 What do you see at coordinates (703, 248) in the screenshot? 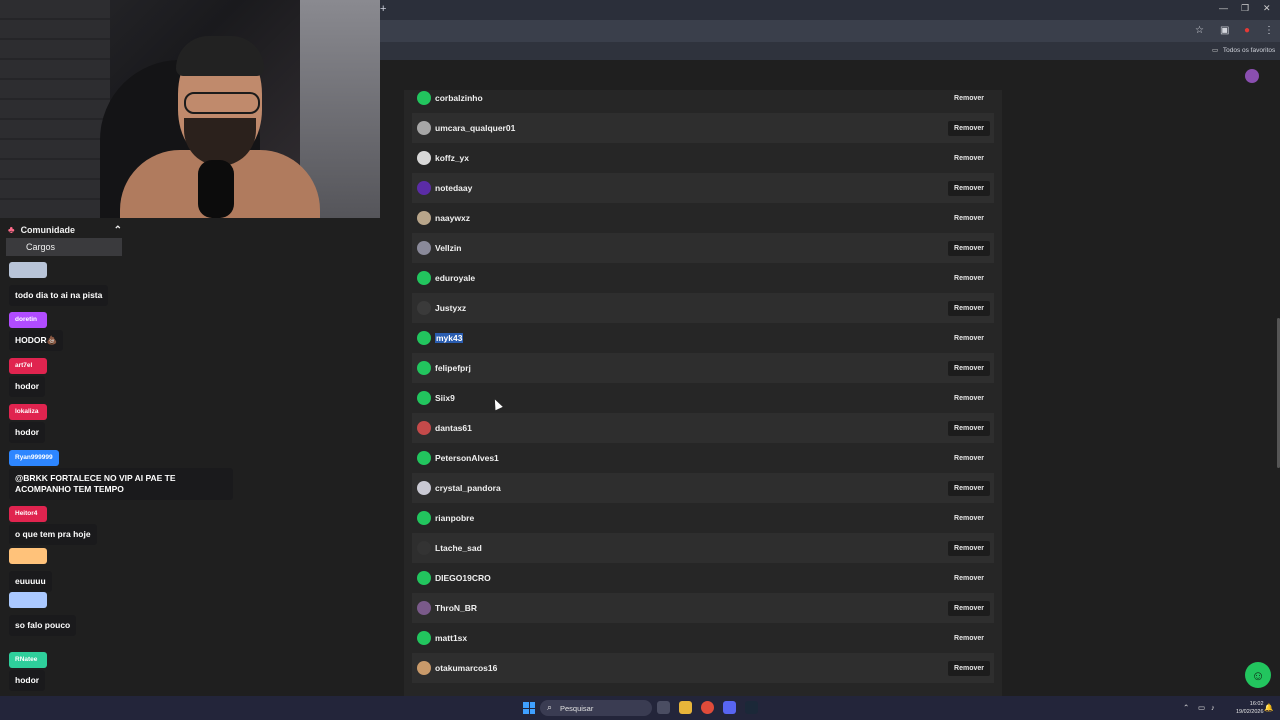
I see `member-row: Vellzin Remover` at bounding box center [703, 248].